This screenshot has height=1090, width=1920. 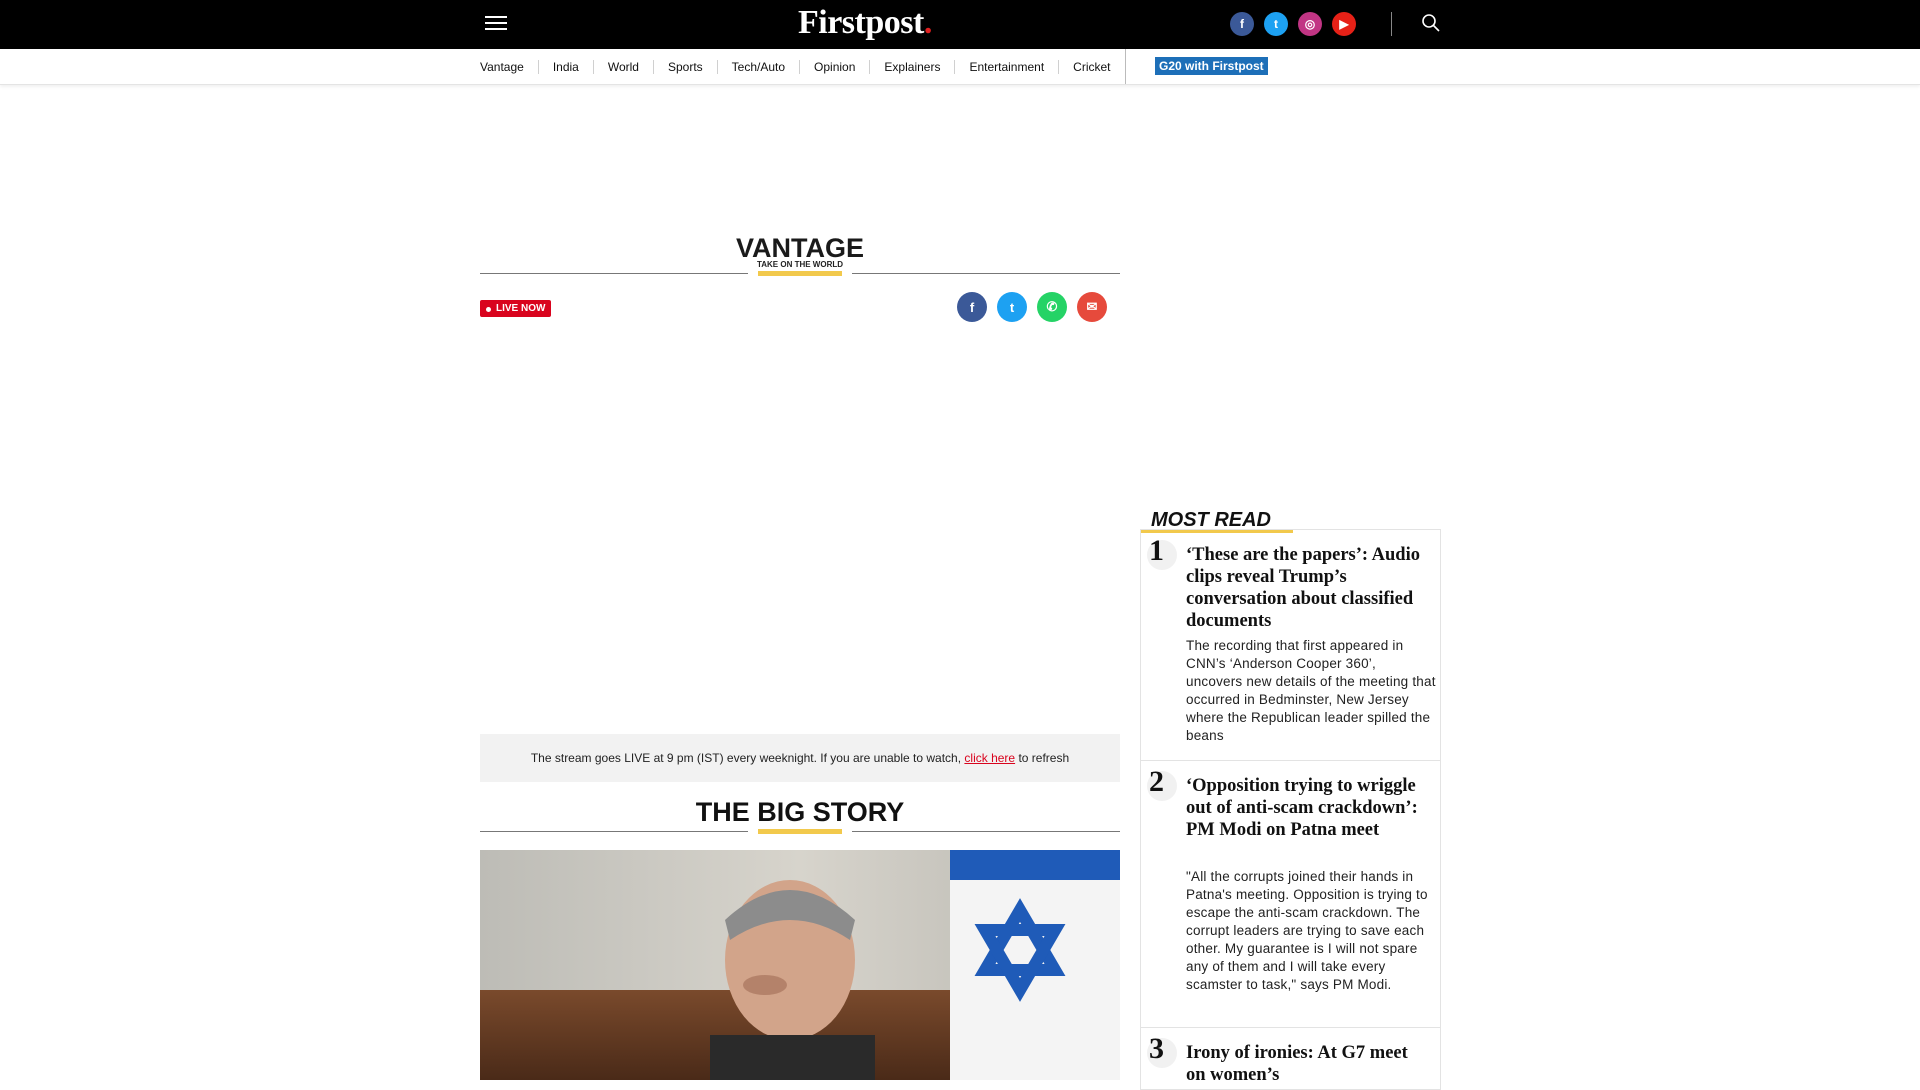 What do you see at coordinates (1211, 66) in the screenshot?
I see `g20-badge-link: G20 with Firstpost` at bounding box center [1211, 66].